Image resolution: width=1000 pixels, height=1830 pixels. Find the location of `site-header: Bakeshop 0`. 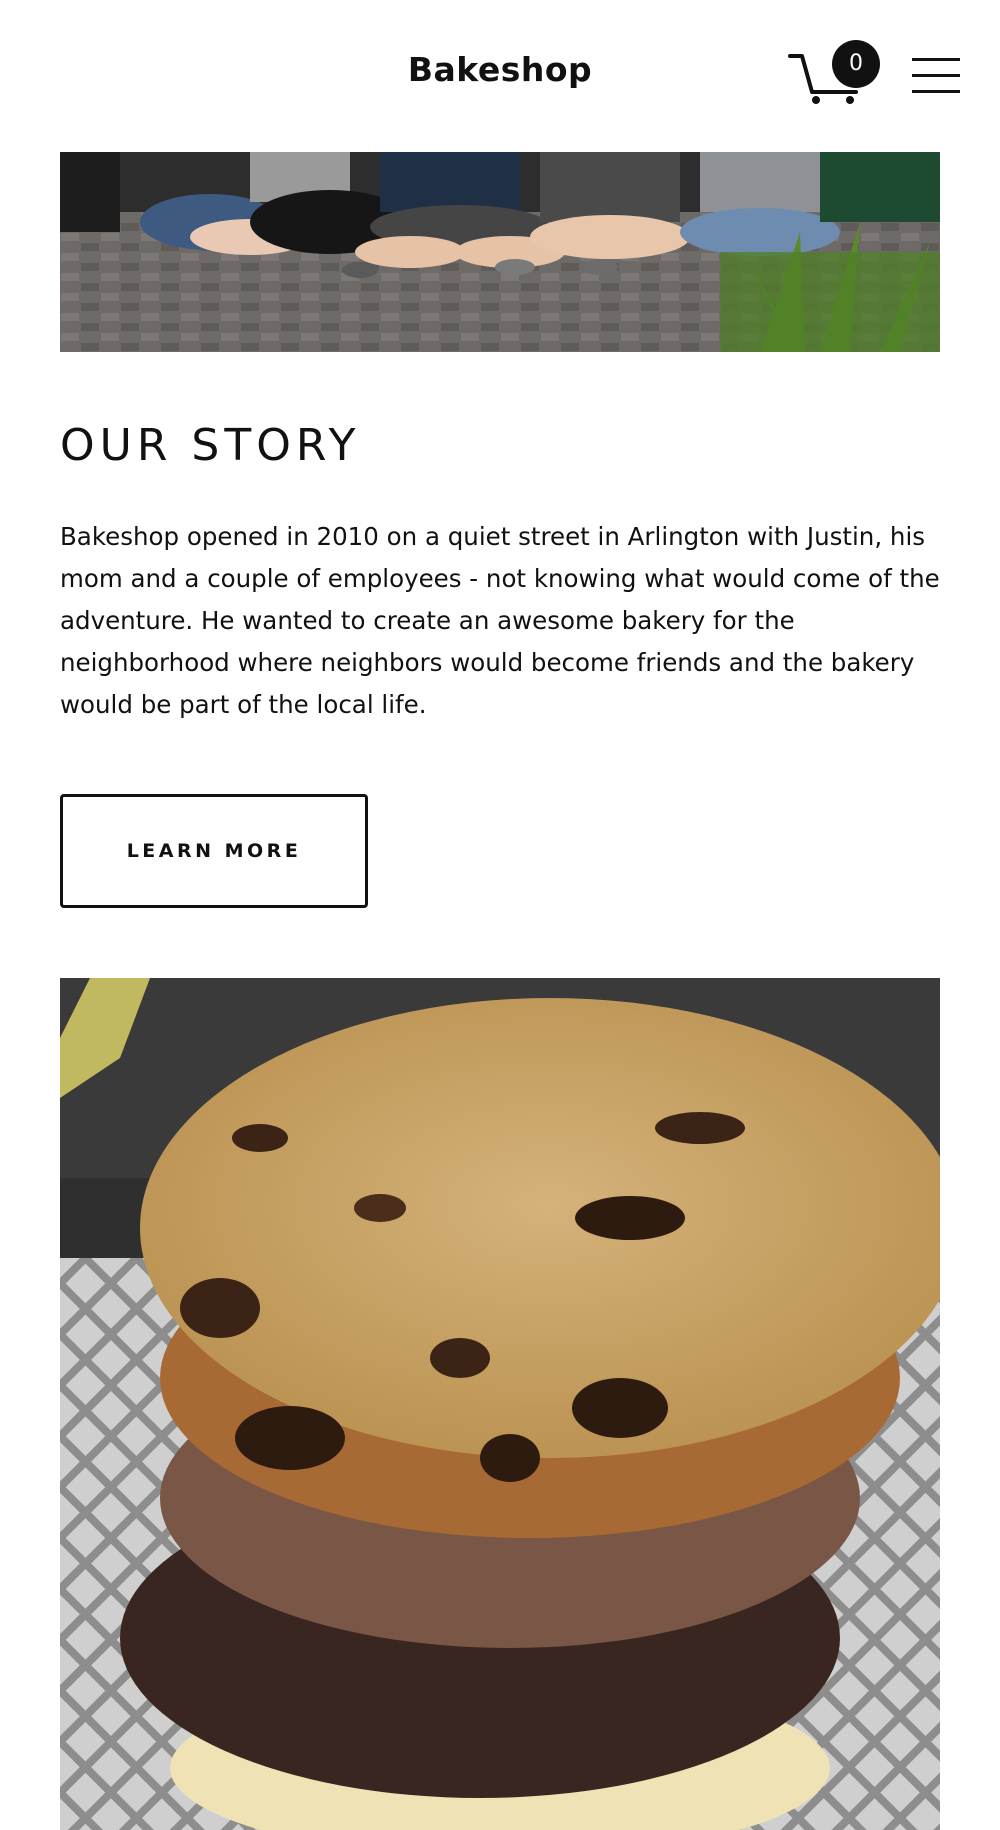

site-header: Bakeshop 0 is located at coordinates (500, 76).